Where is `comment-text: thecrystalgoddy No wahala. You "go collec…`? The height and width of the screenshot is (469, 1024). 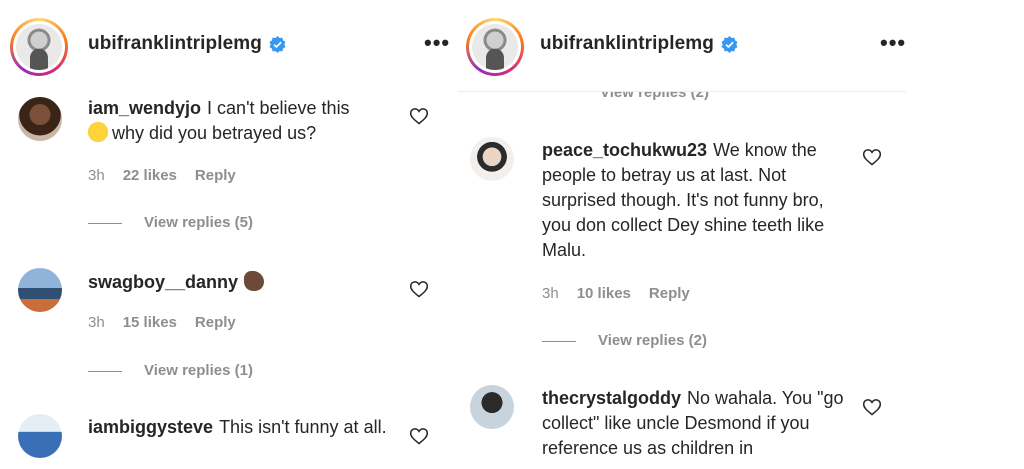 comment-text: thecrystalgoddy No wahala. You "go collec… is located at coordinates (697, 423).